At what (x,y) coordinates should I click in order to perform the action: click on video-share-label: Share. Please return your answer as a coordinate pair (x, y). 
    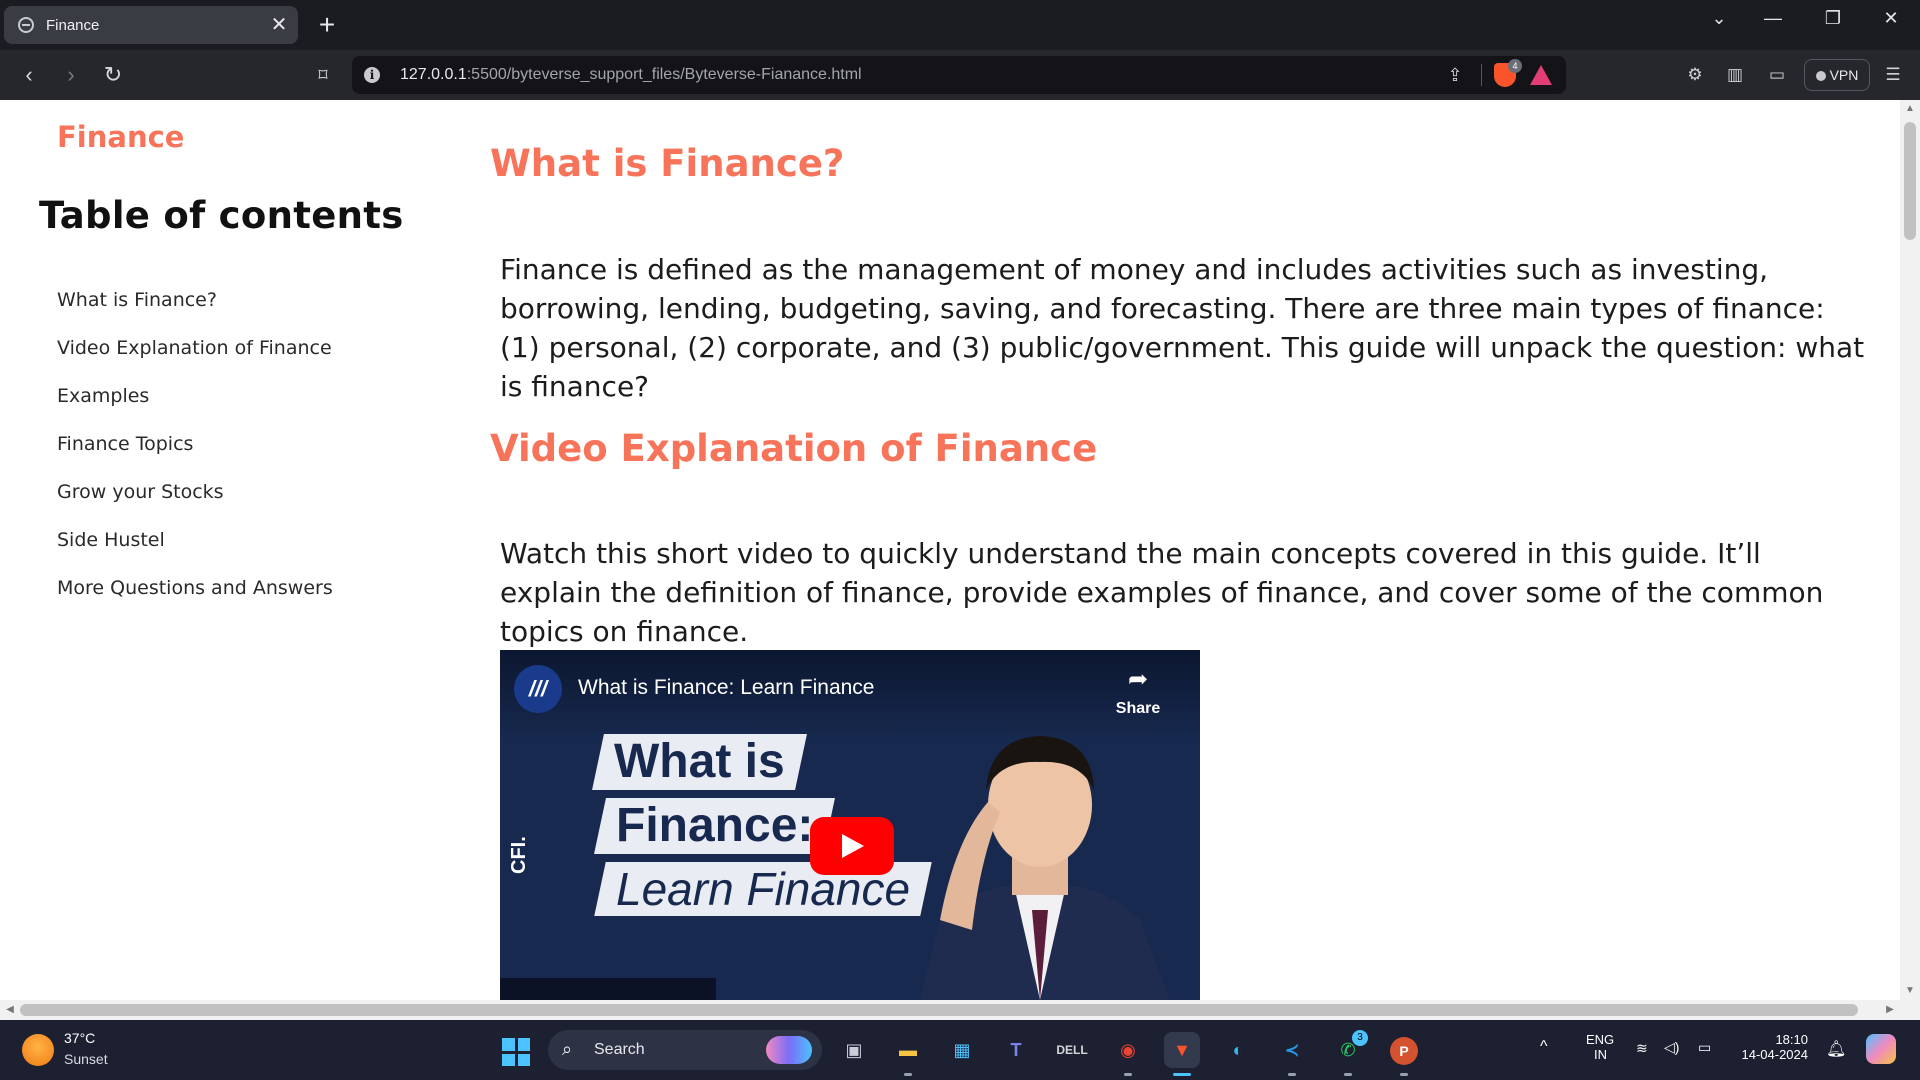
    Looking at the image, I should click on (1138, 708).